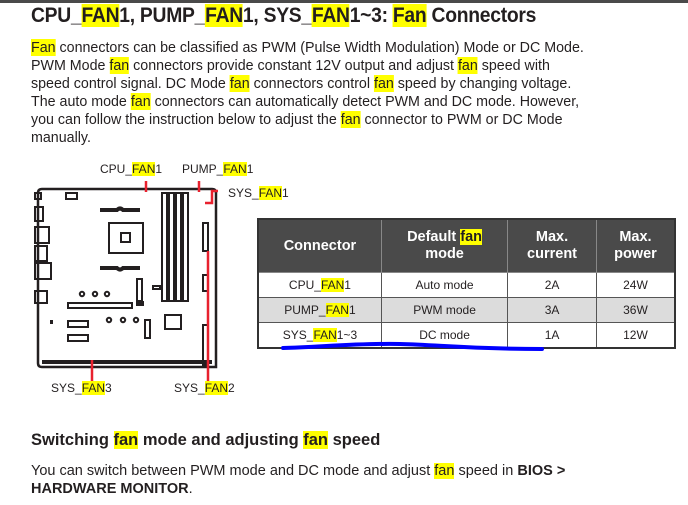  What do you see at coordinates (635, 285) in the screenshot?
I see `cell-power: 24W` at bounding box center [635, 285].